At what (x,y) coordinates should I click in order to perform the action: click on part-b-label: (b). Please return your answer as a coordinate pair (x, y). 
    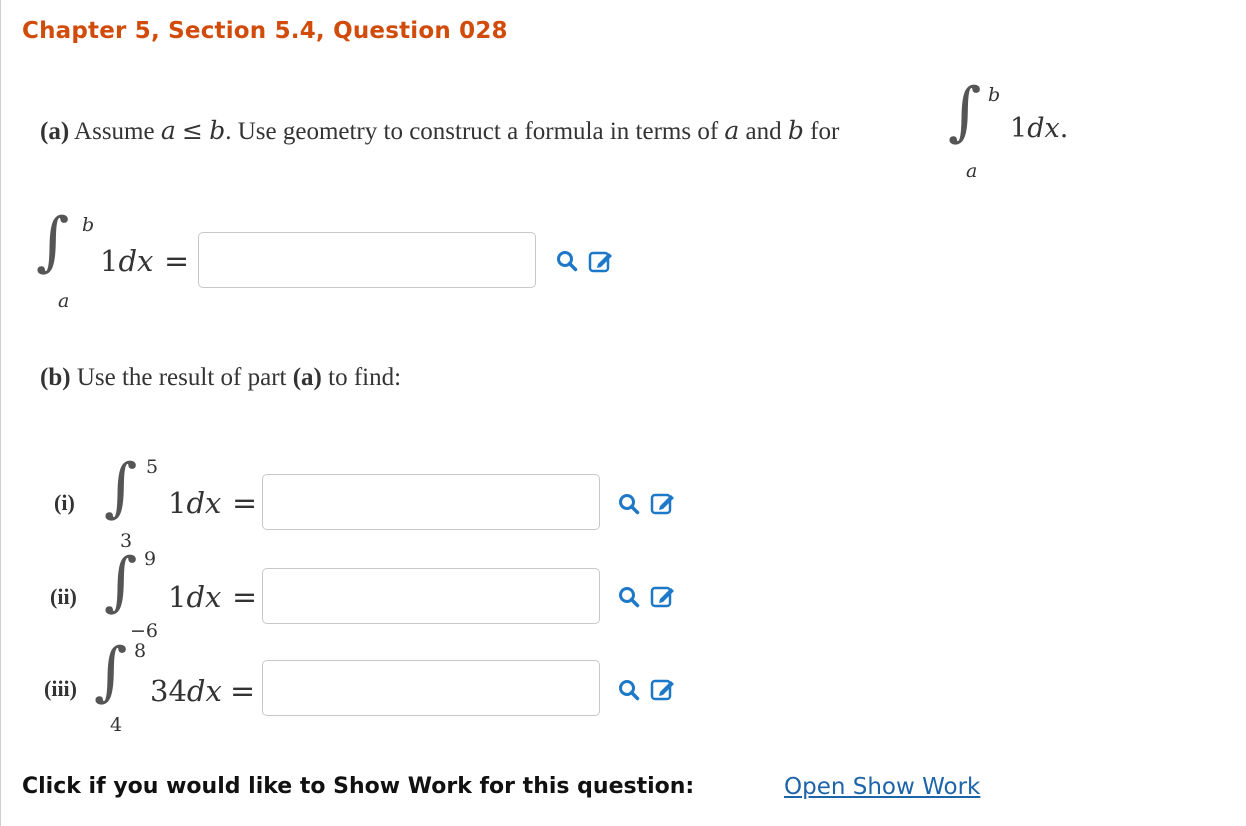
    Looking at the image, I should click on (55, 377).